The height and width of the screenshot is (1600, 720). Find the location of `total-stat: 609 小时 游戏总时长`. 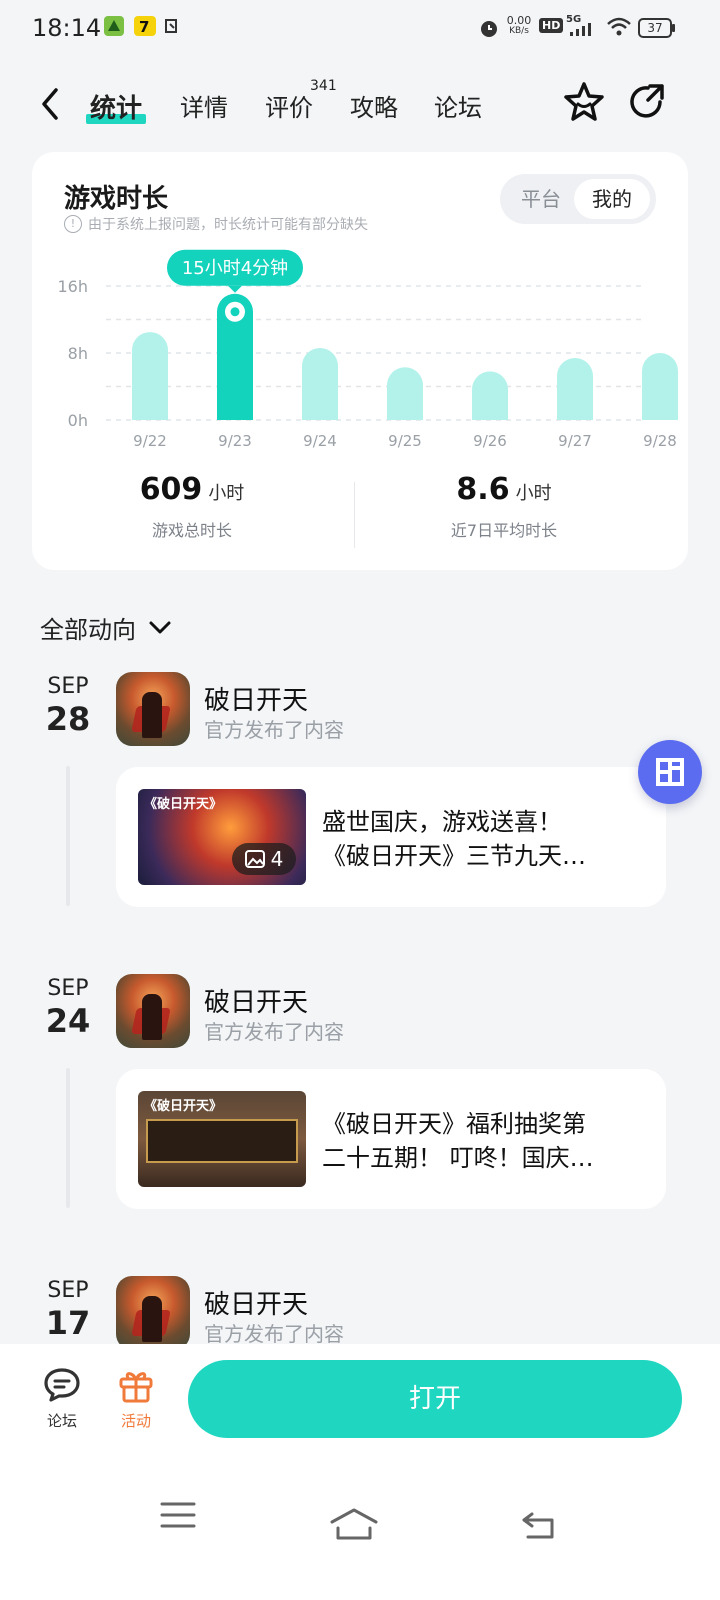

total-stat: 609 小时 游戏总时长 is located at coordinates (192, 506).